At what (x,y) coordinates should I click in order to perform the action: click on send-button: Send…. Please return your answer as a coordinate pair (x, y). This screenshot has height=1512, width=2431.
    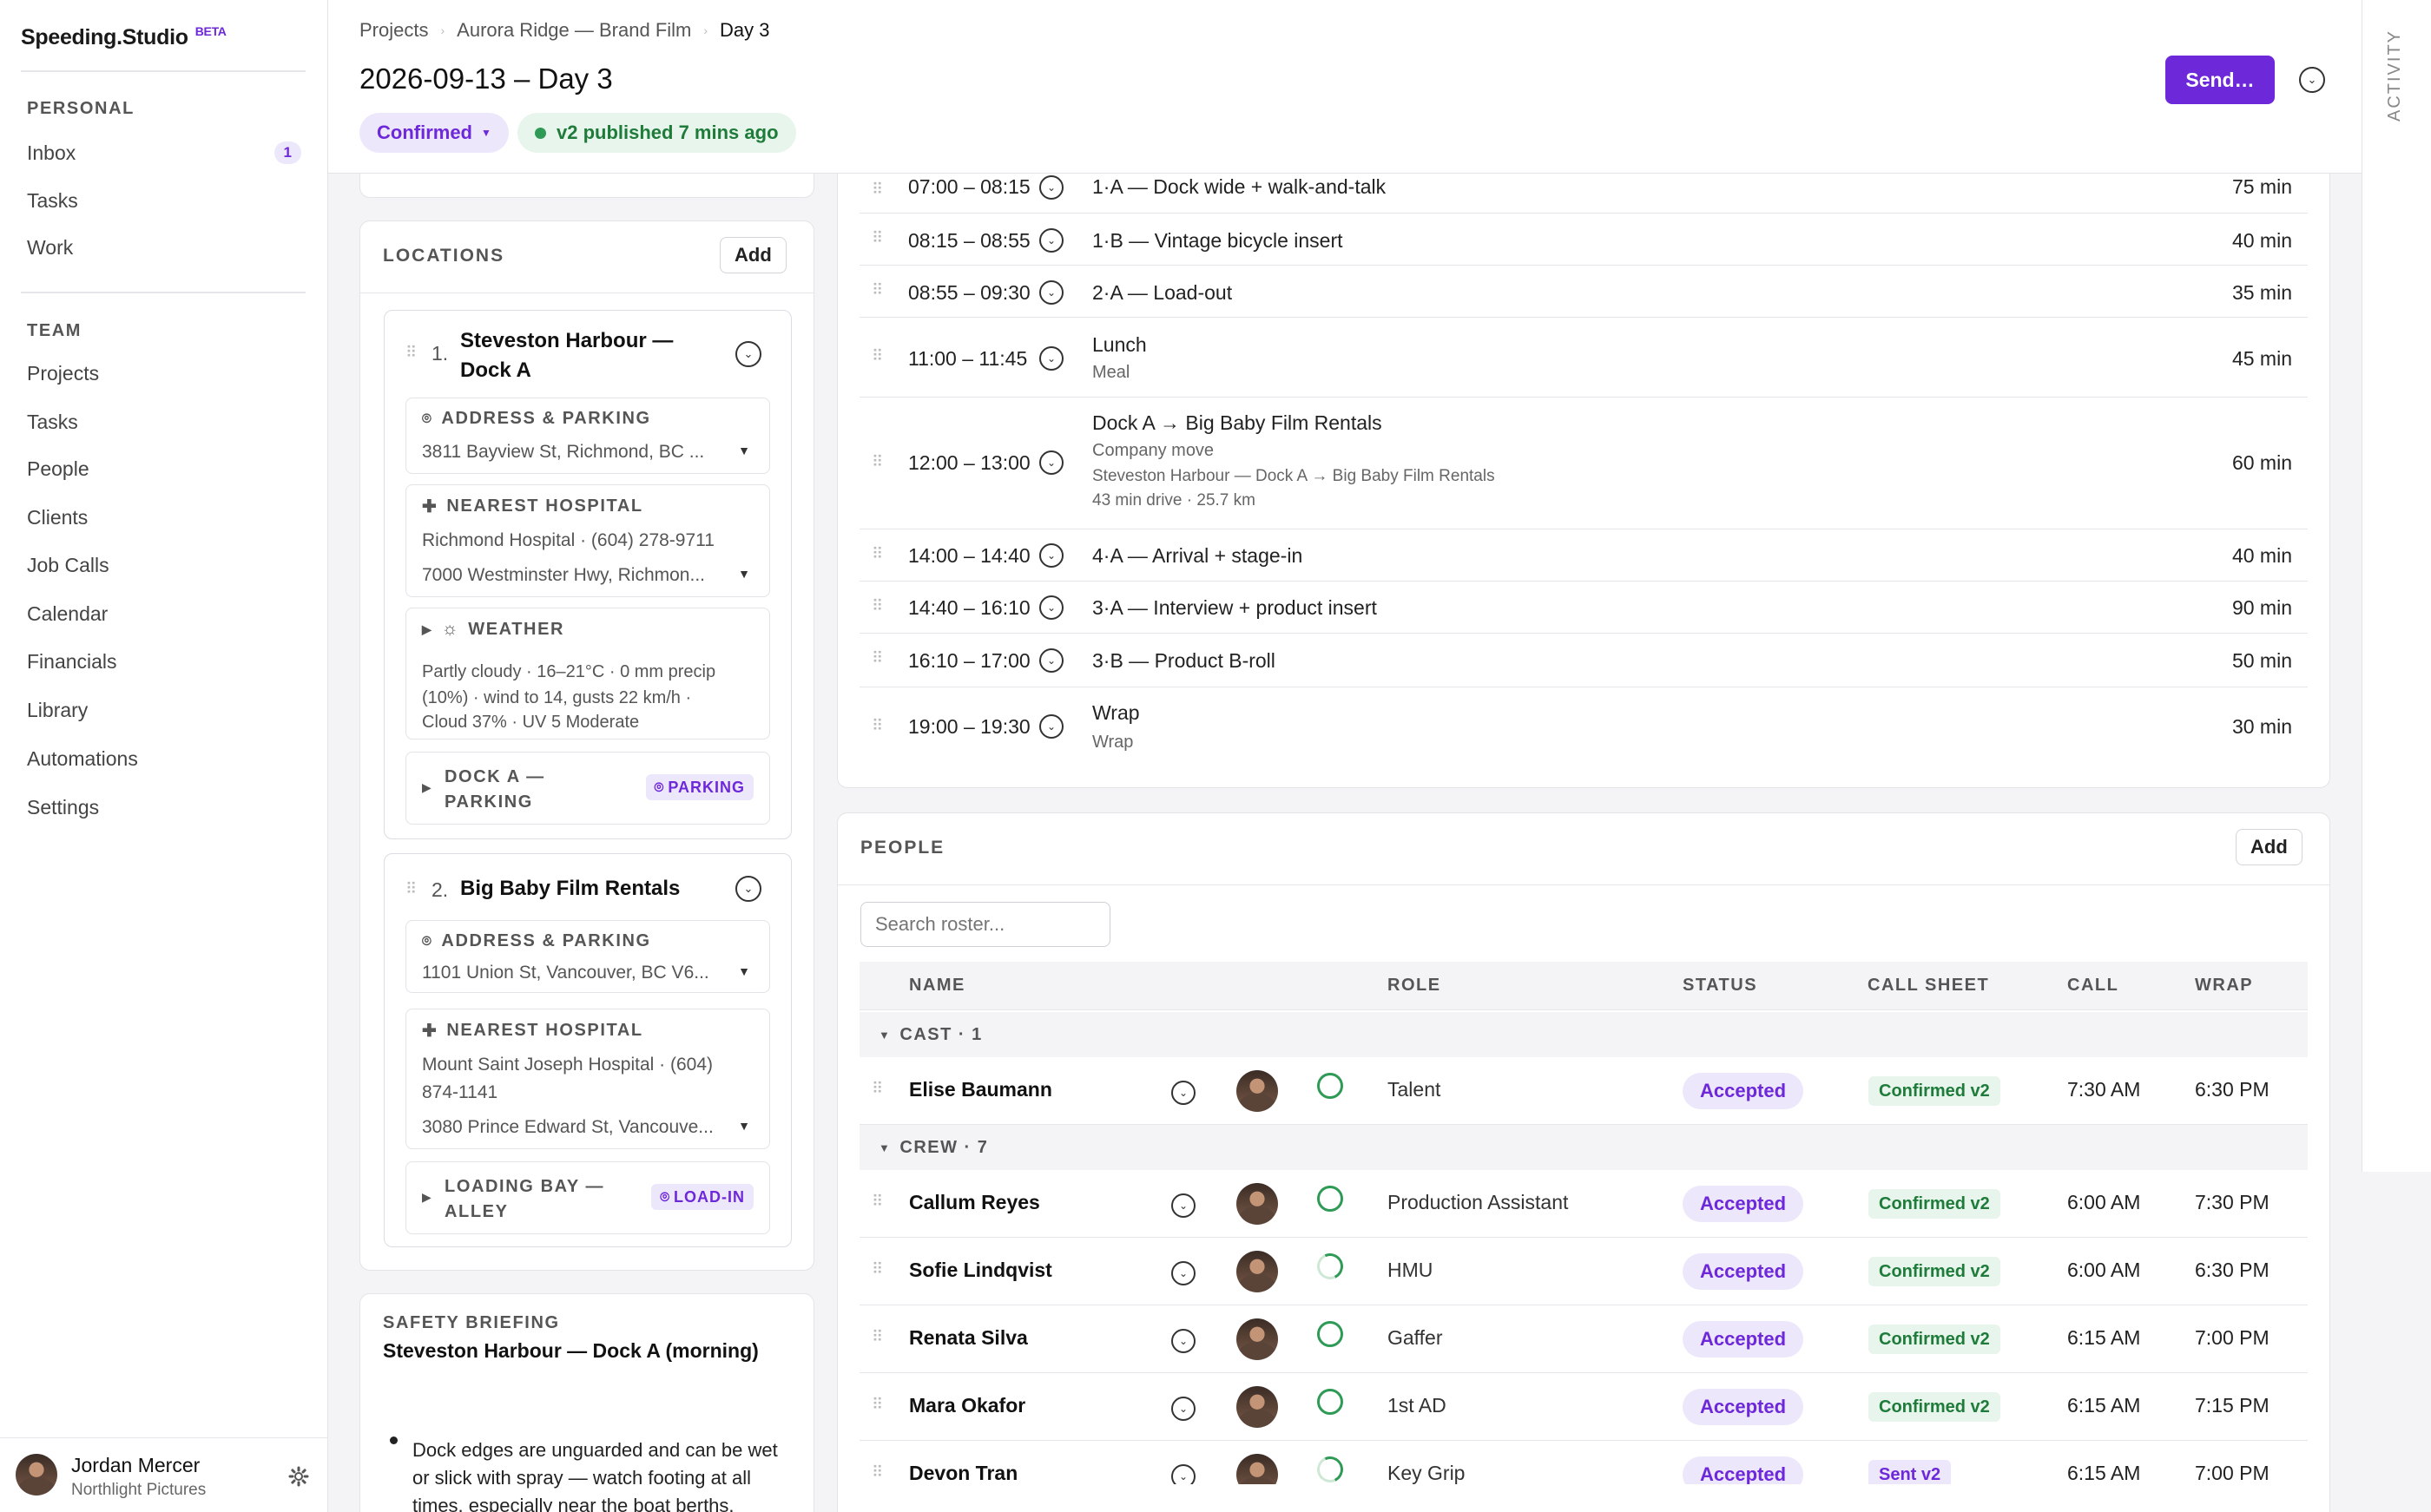
    Looking at the image, I should click on (2220, 80).